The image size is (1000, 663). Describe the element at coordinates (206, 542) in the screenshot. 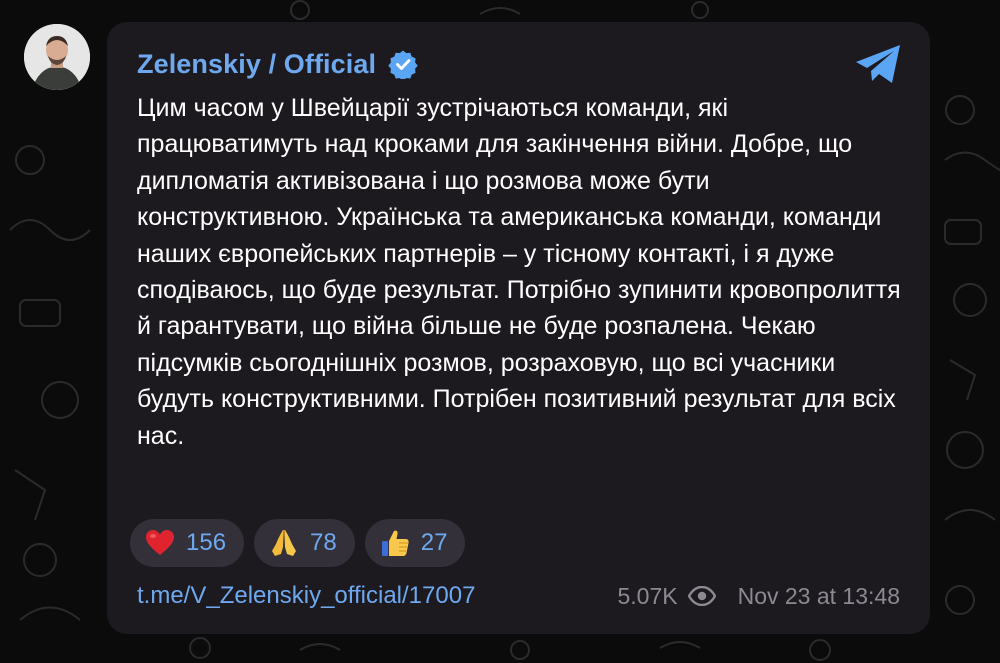

I see `reaction-count: 156` at that location.